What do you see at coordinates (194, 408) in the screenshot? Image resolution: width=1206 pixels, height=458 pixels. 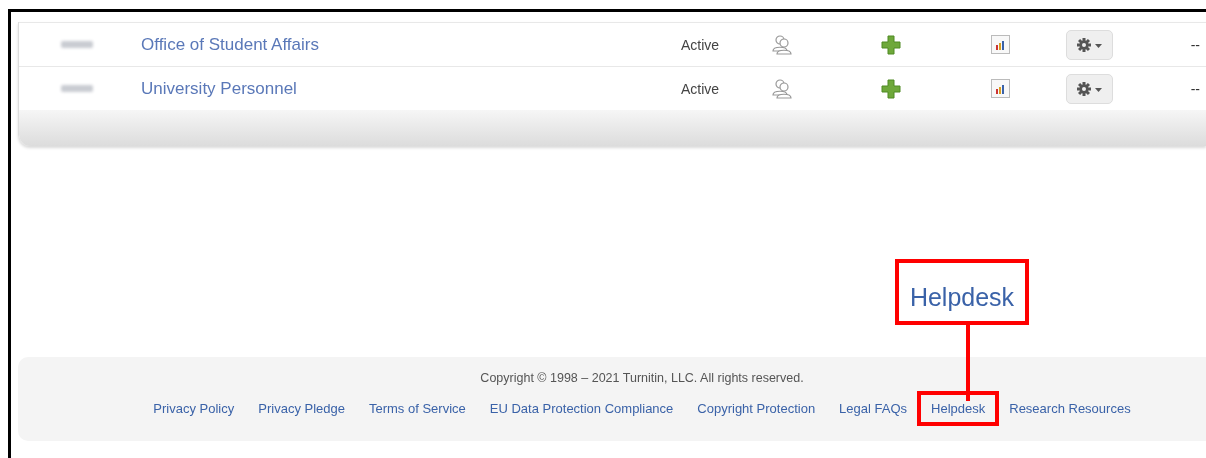 I see `footer-link: Privacy Policy` at bounding box center [194, 408].